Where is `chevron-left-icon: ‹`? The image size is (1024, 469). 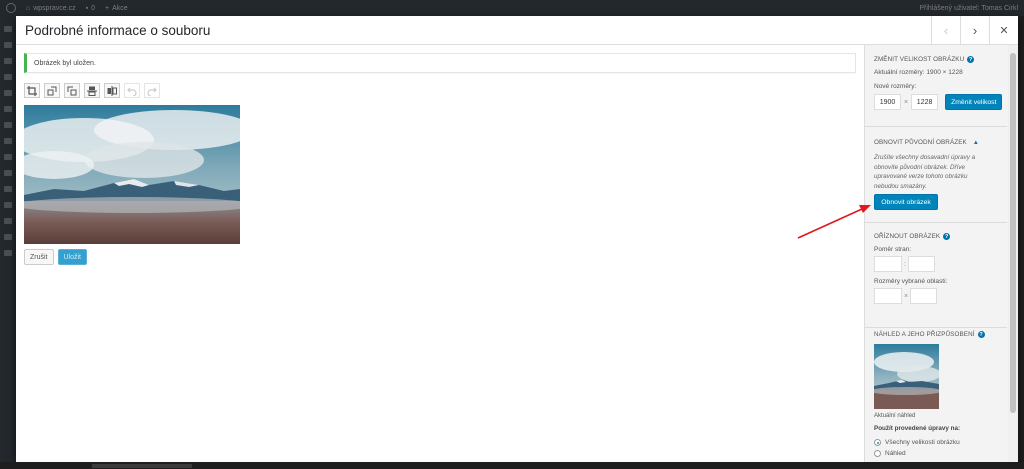 chevron-left-icon: ‹ is located at coordinates (946, 30).